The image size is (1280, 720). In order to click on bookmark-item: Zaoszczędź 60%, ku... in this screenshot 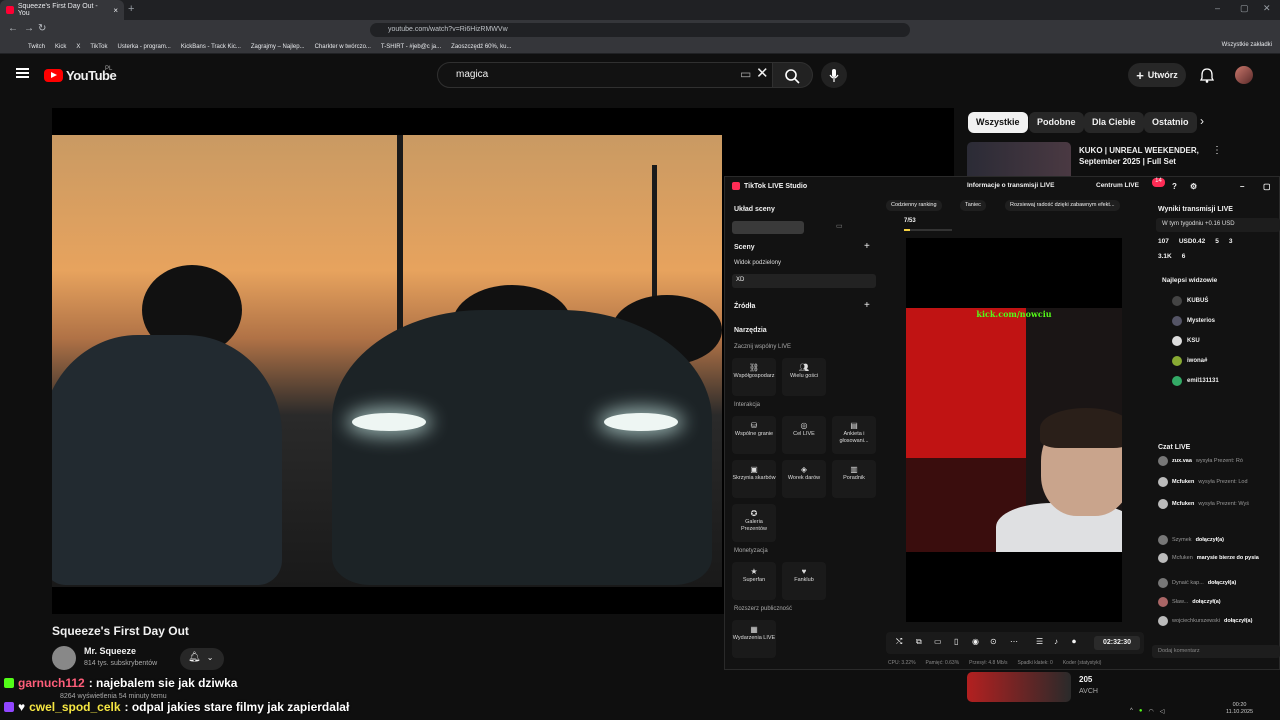, I will do `click(481, 47)`.